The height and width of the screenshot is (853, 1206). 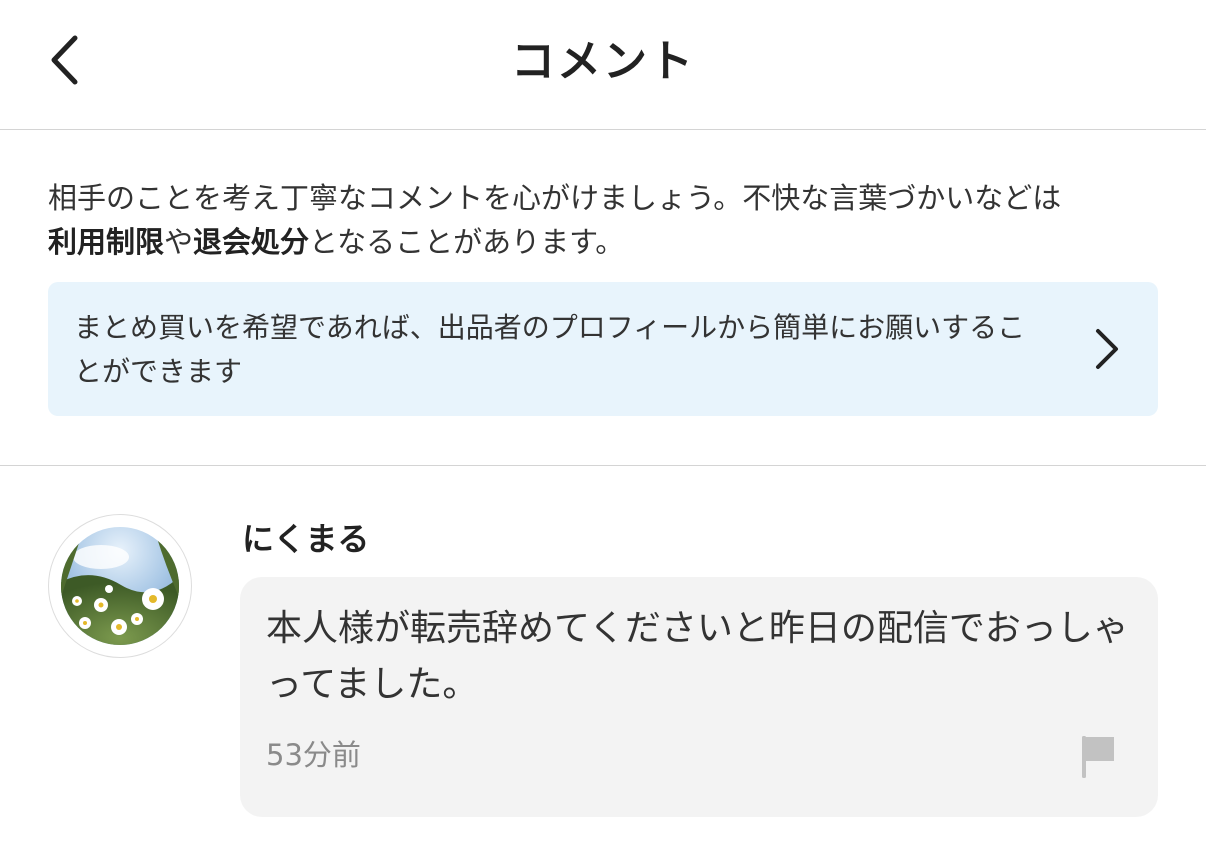 I want to click on usage-restriction-text: 利用制限, so click(x=106, y=242).